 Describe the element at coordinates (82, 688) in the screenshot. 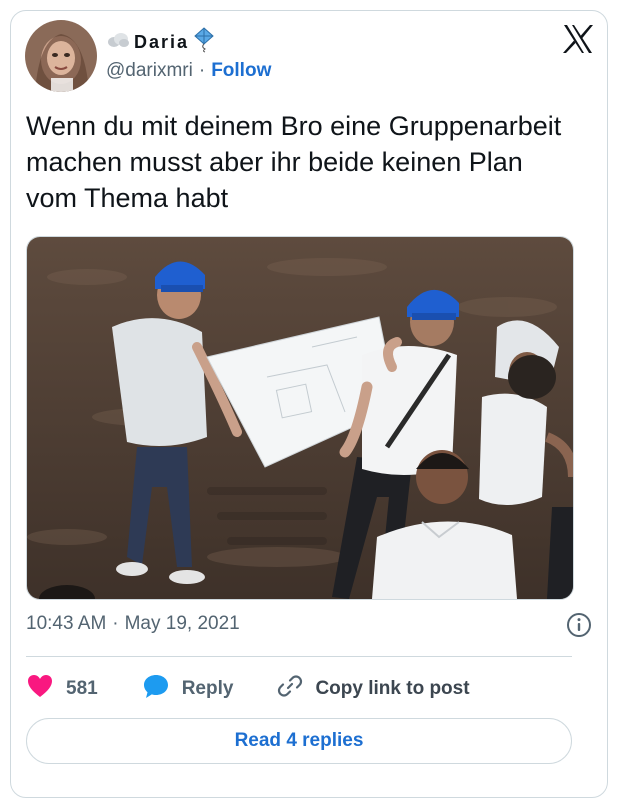

I see `like-count: 581` at that location.